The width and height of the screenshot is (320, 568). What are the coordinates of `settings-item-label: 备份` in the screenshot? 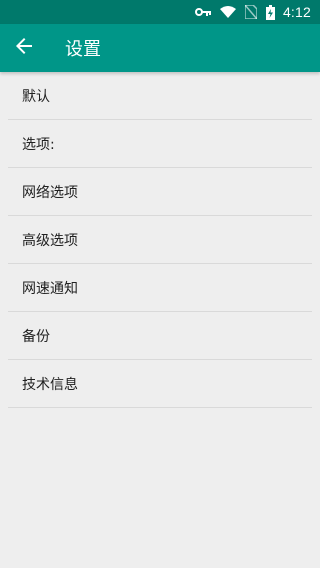 It's located at (36, 337).